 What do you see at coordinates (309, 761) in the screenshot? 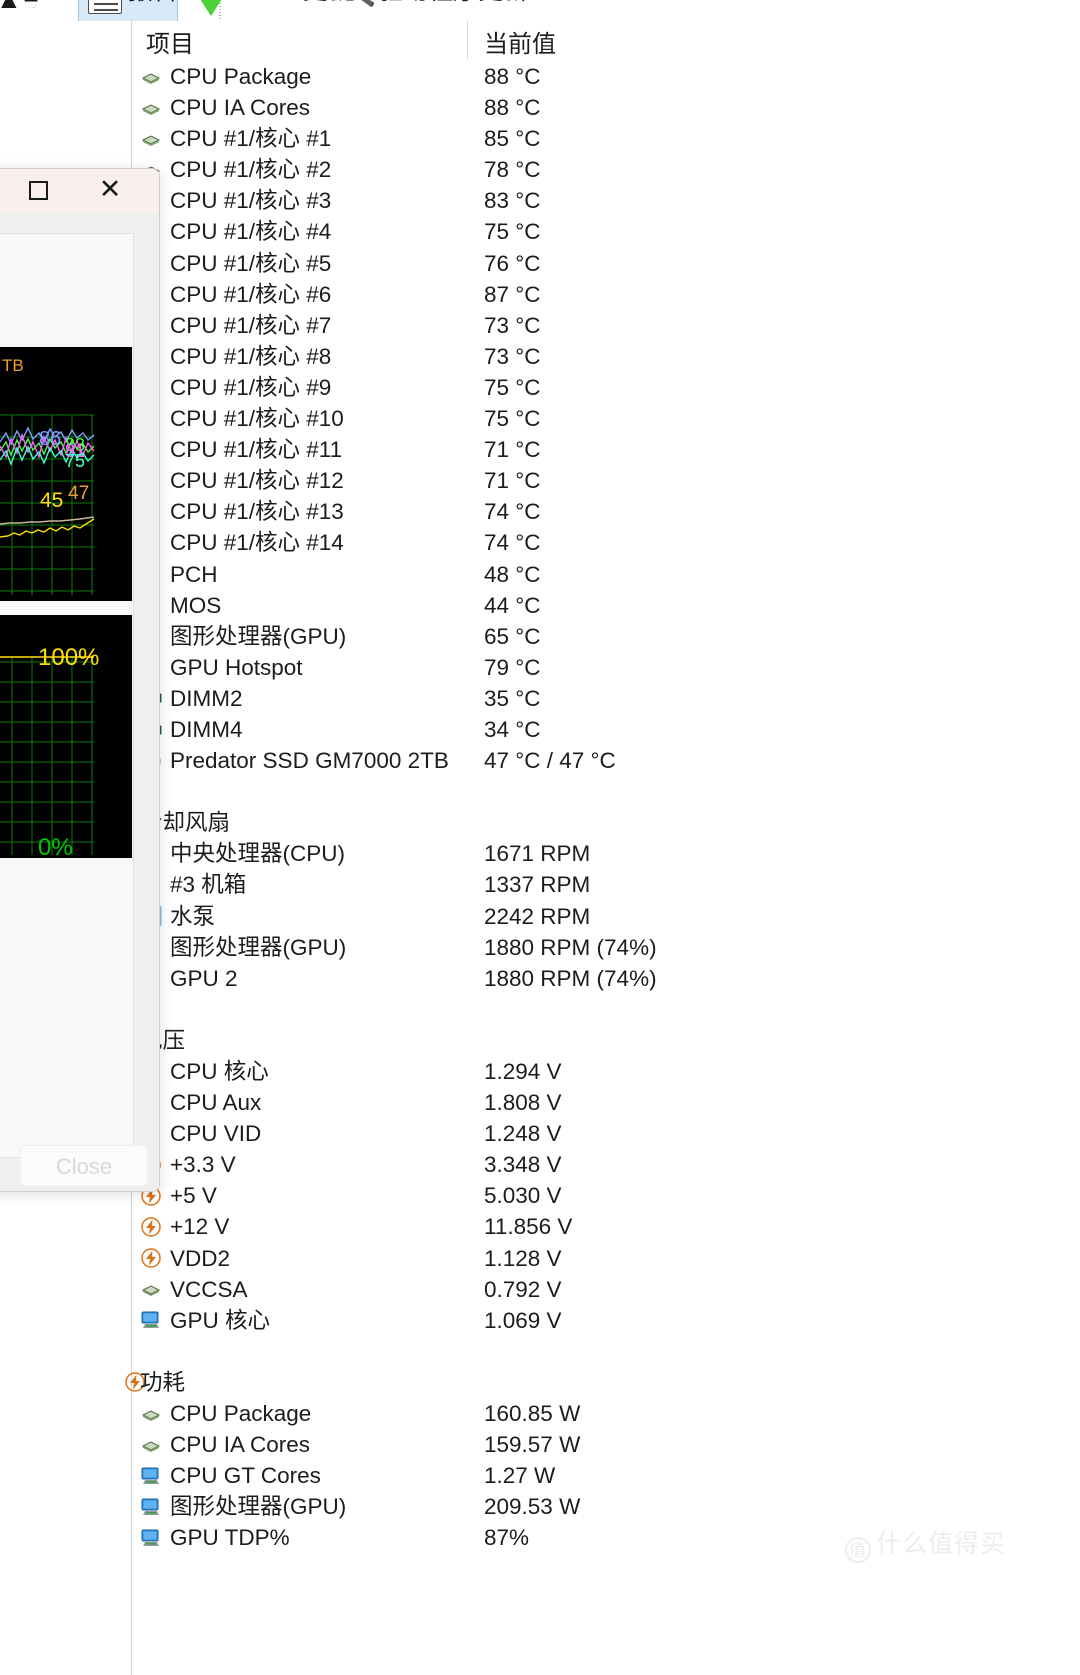
I see `sensor-name: Predator SSD GM7000 2TB` at bounding box center [309, 761].